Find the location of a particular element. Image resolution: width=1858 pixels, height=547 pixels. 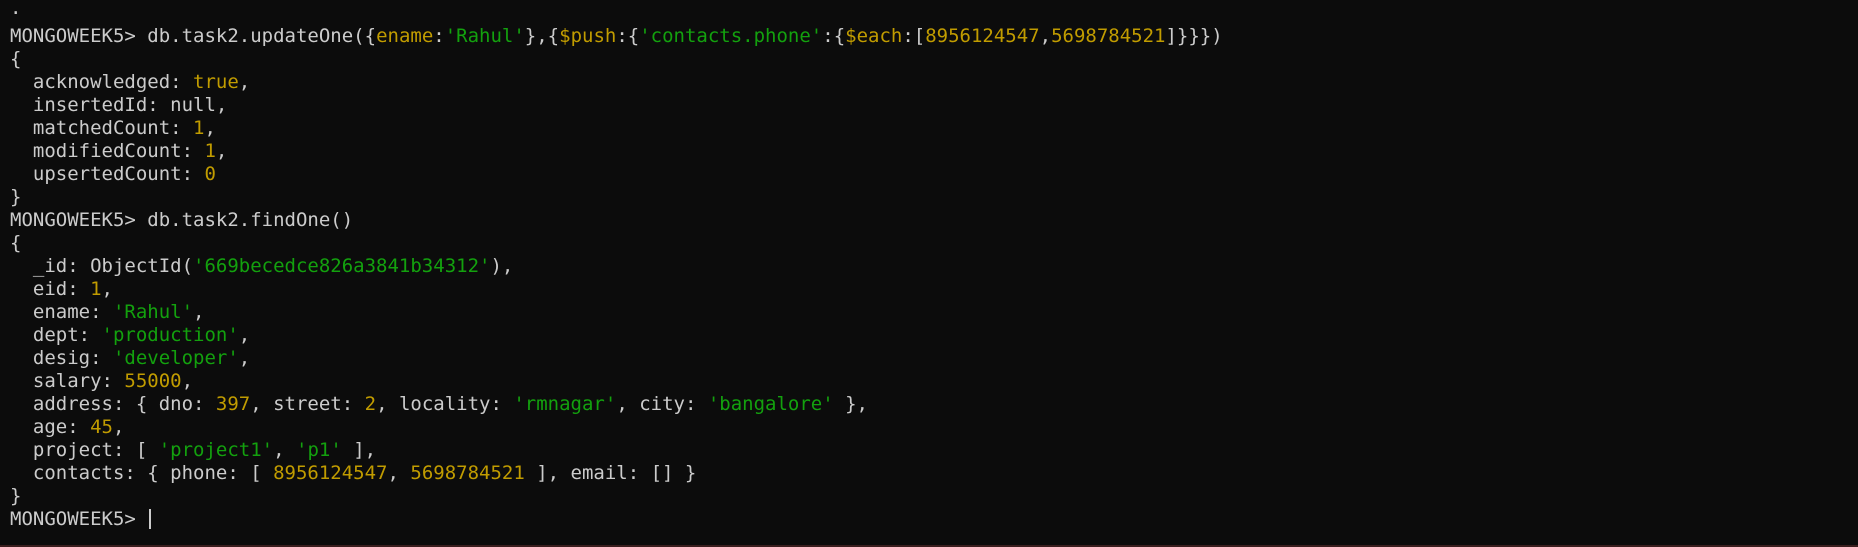

text-token: db.task2.updateOne({ is located at coordinates (262, 36).